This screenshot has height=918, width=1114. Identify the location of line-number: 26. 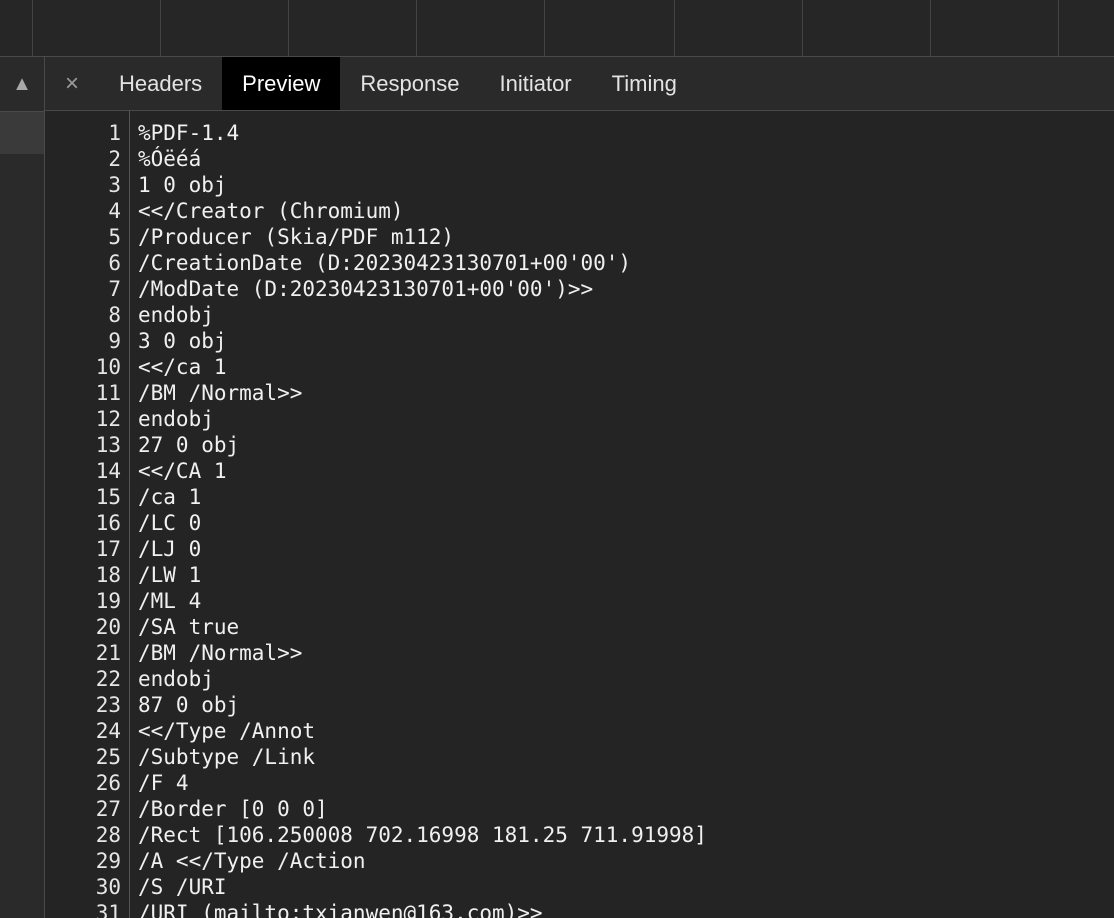
(108, 783).